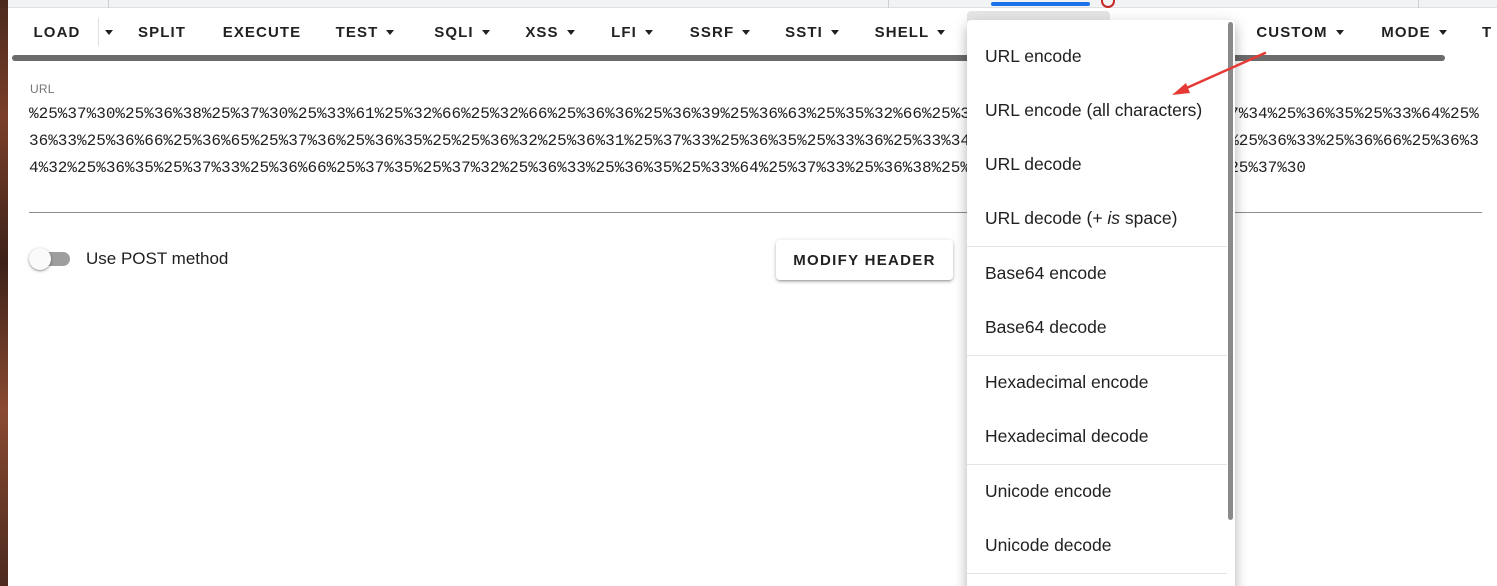 This screenshot has height=586, width=1497. I want to click on menu-item-label-part: URL decode (+, so click(1046, 217).